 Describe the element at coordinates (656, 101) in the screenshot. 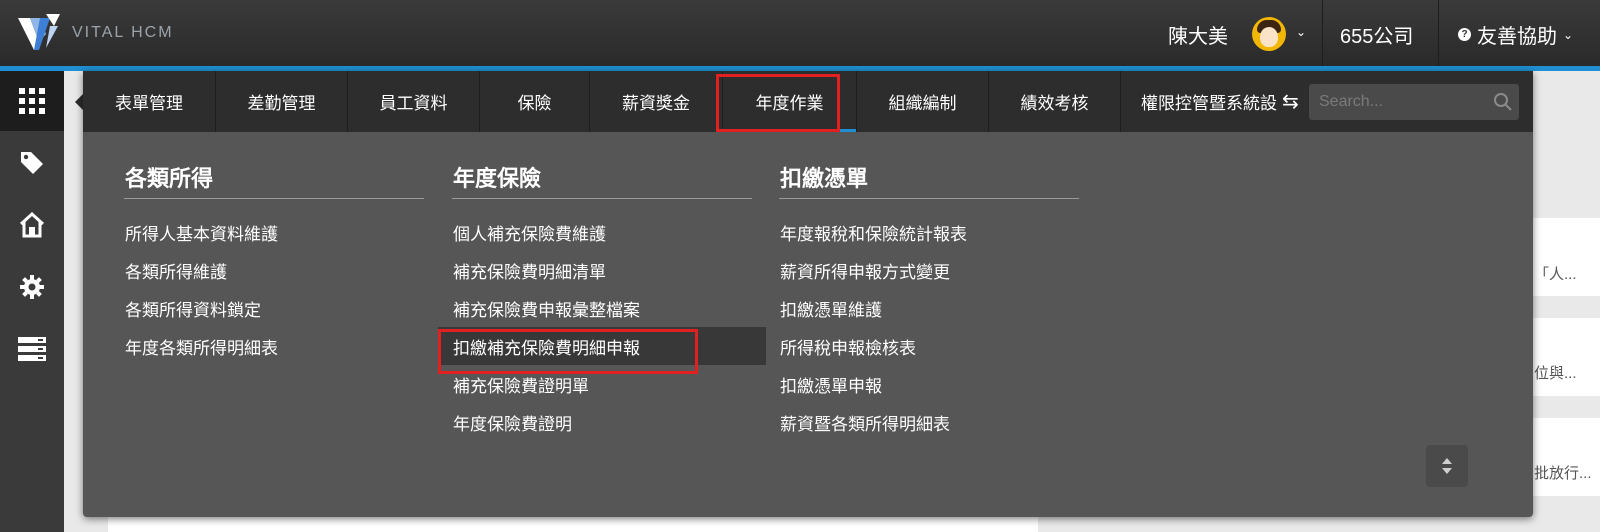

I see `tab-payroll: 薪資獎金` at that location.